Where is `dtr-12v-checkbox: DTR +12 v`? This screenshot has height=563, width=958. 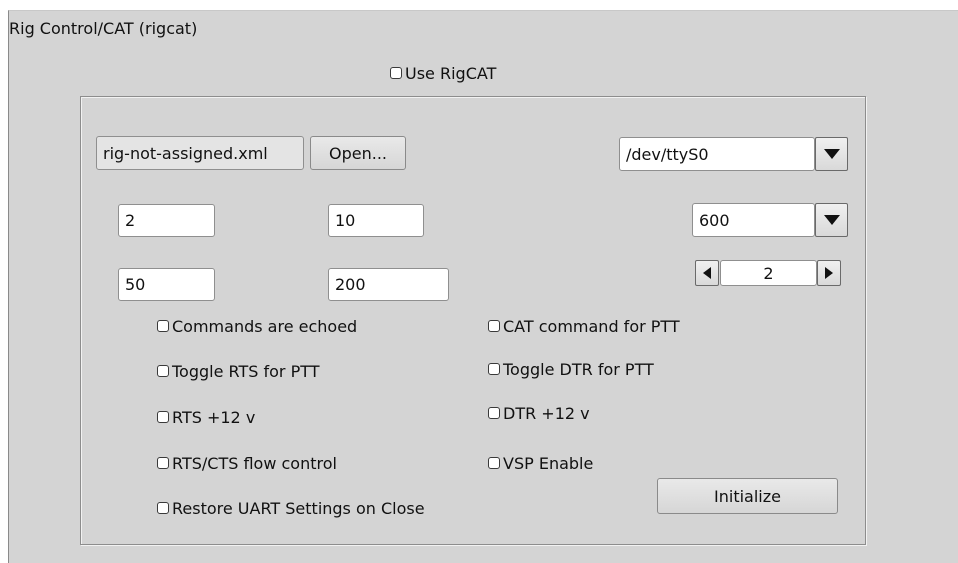
dtr-12v-checkbox: DTR +12 v is located at coordinates (539, 413).